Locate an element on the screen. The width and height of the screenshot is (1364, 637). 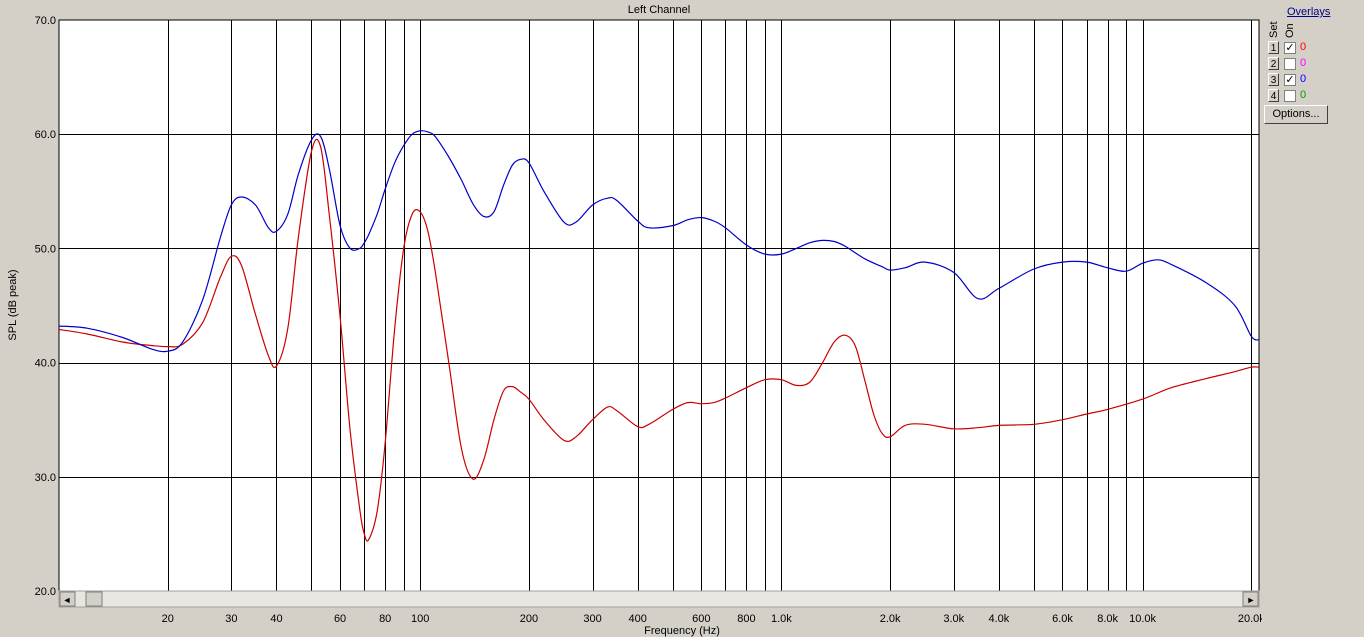
overlay-set-button-1: 1 is located at coordinates (1273, 47).